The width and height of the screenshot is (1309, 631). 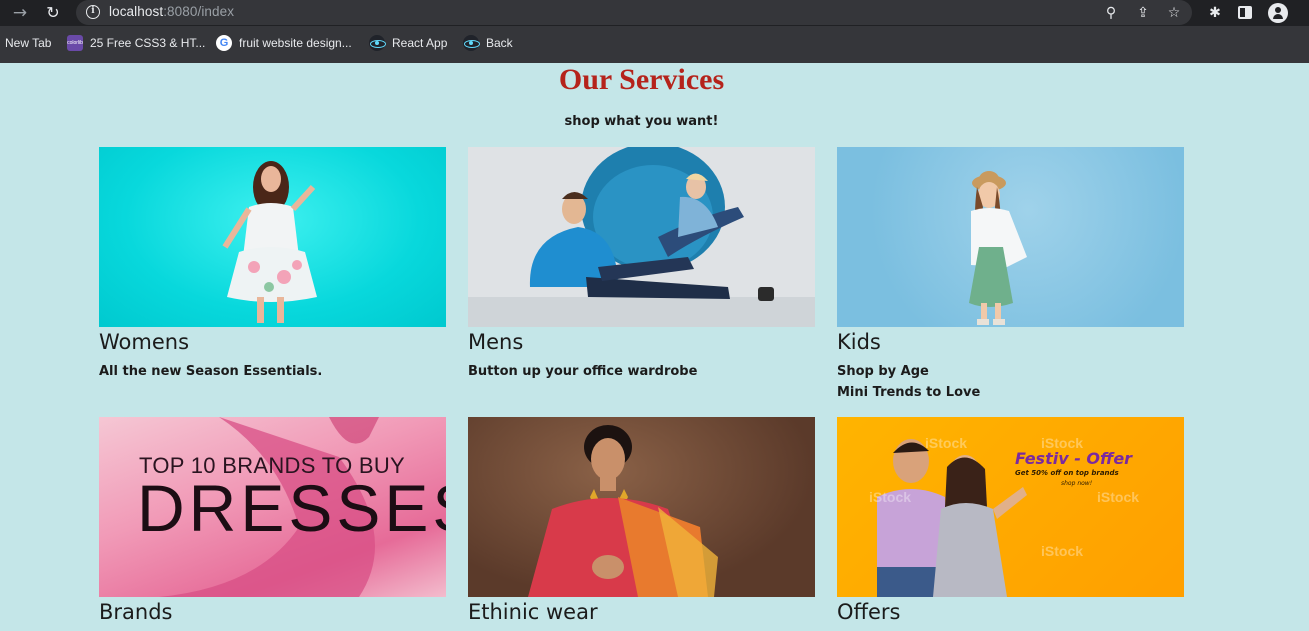 I want to click on page-subtitle: shop what you want!, so click(x=641, y=121).